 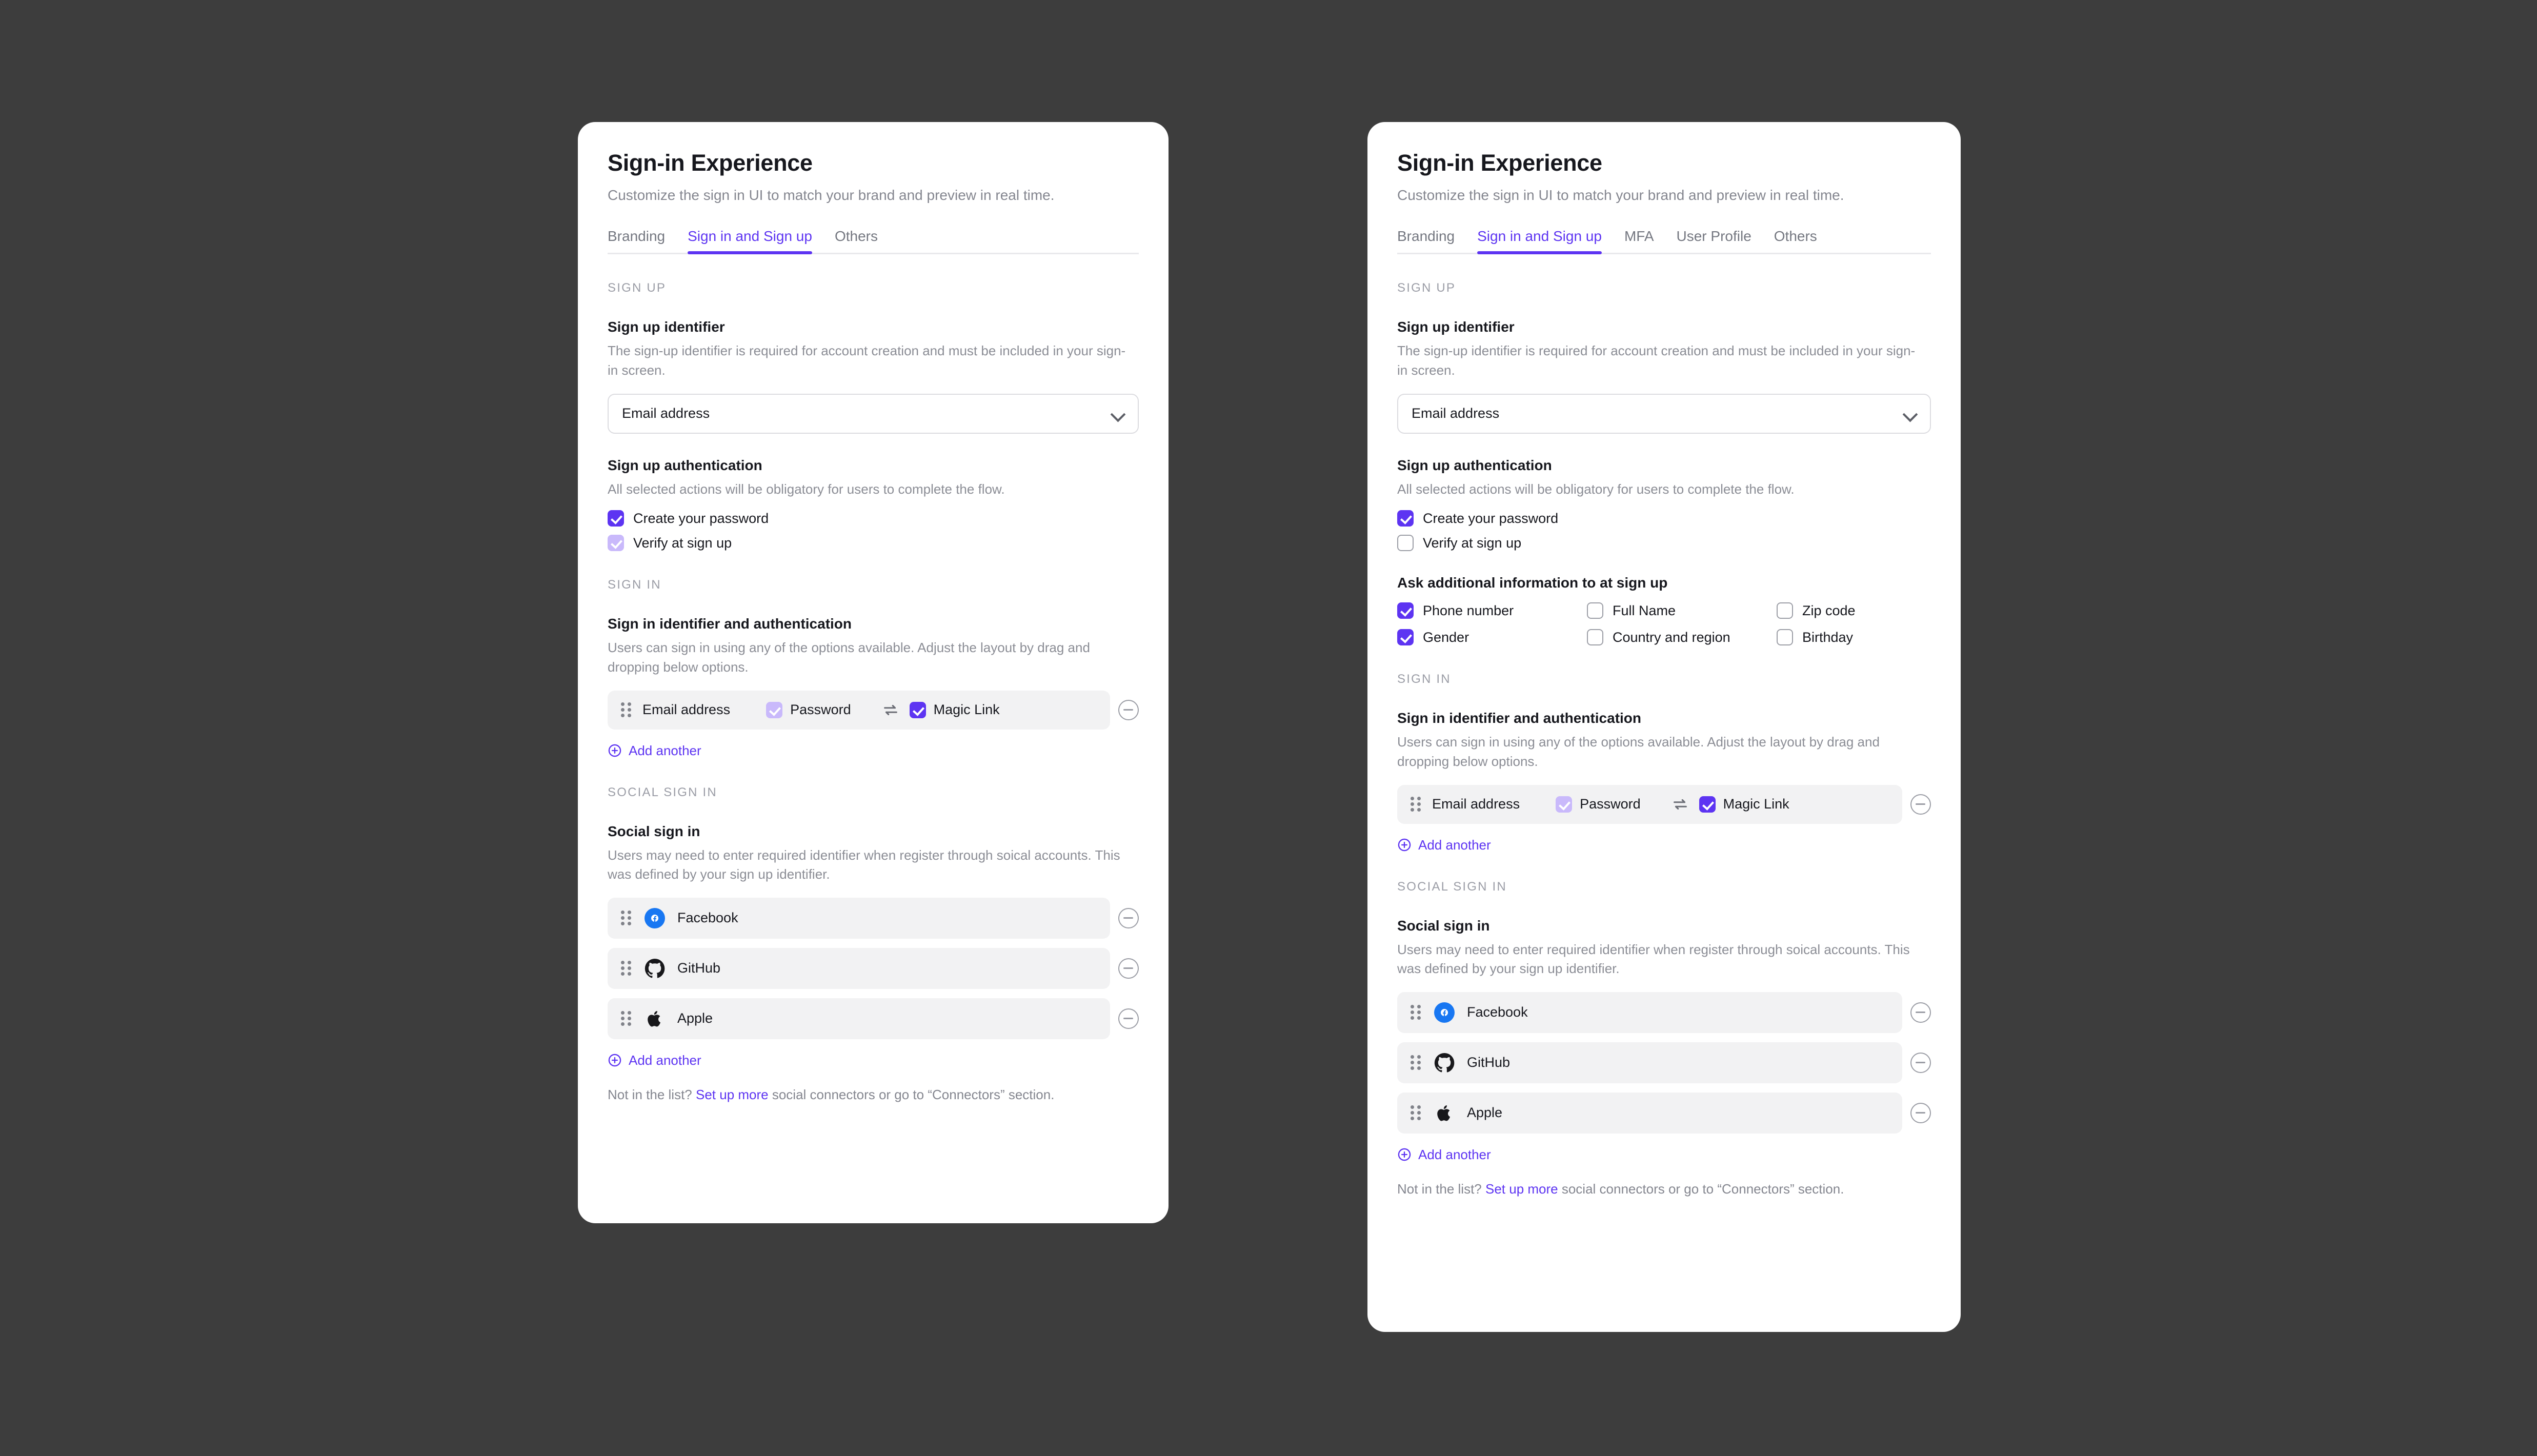 What do you see at coordinates (1639, 240) in the screenshot?
I see `tab-mfa: MFA` at bounding box center [1639, 240].